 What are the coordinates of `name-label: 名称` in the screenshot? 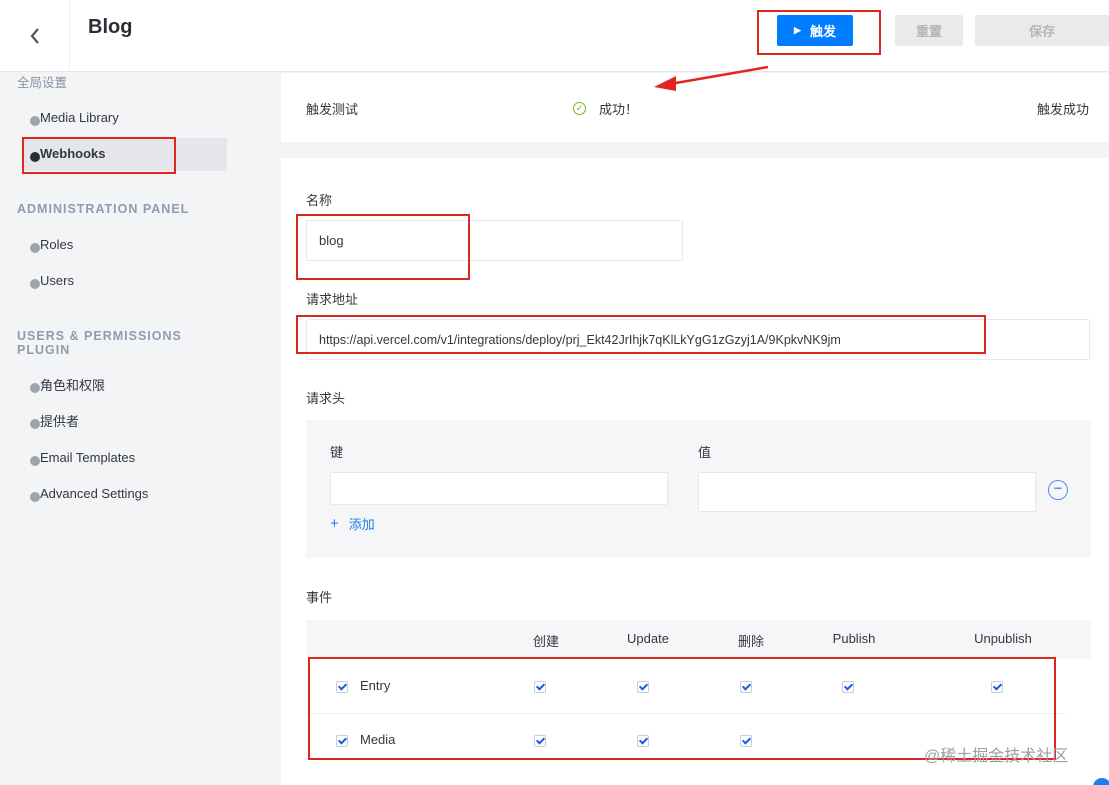 It's located at (319, 200).